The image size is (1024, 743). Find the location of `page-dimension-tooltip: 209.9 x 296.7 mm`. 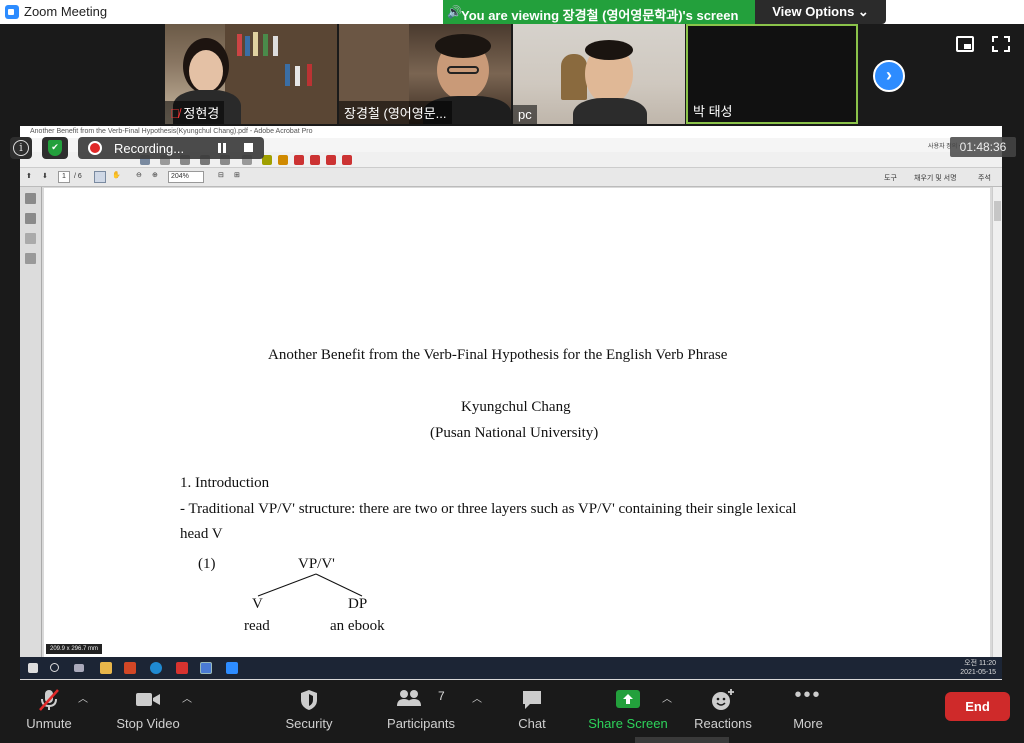

page-dimension-tooltip: 209.9 x 296.7 mm is located at coordinates (74, 649).